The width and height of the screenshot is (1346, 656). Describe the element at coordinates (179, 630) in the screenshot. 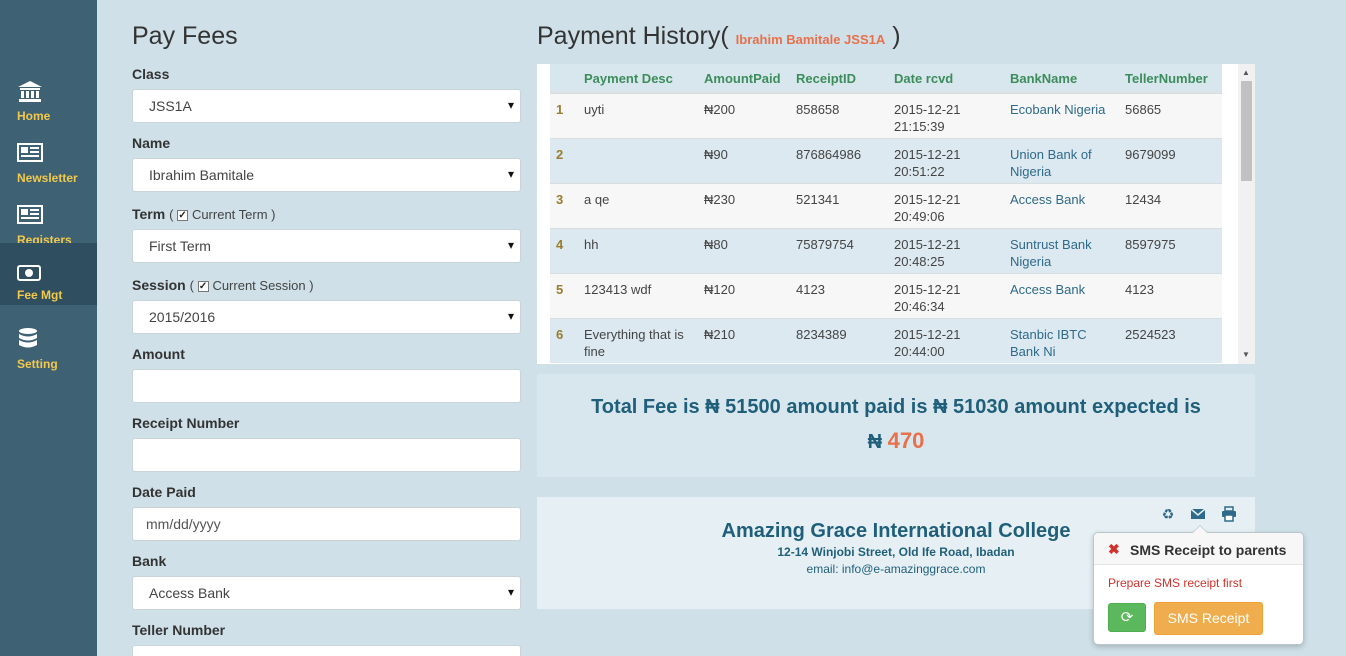

I see `teller-number-label: Teller Number` at that location.